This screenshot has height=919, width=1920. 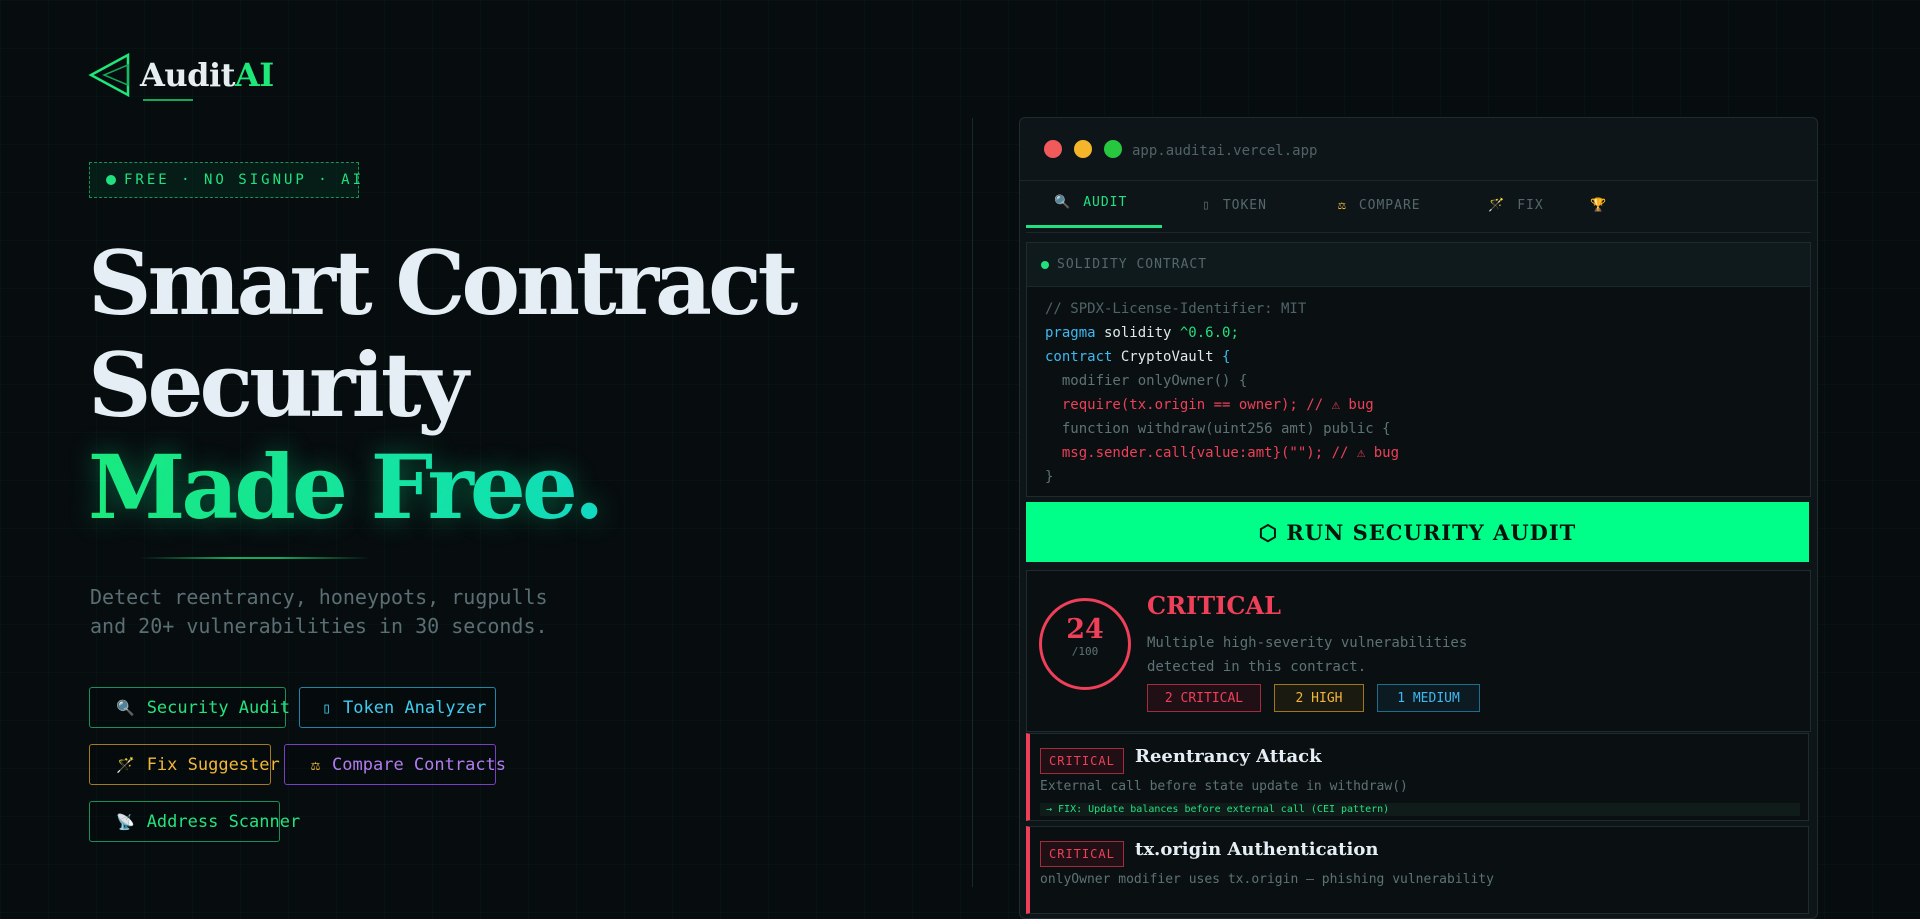 What do you see at coordinates (1138, 357) in the screenshot?
I see `code-line: contract CryptoVault {` at bounding box center [1138, 357].